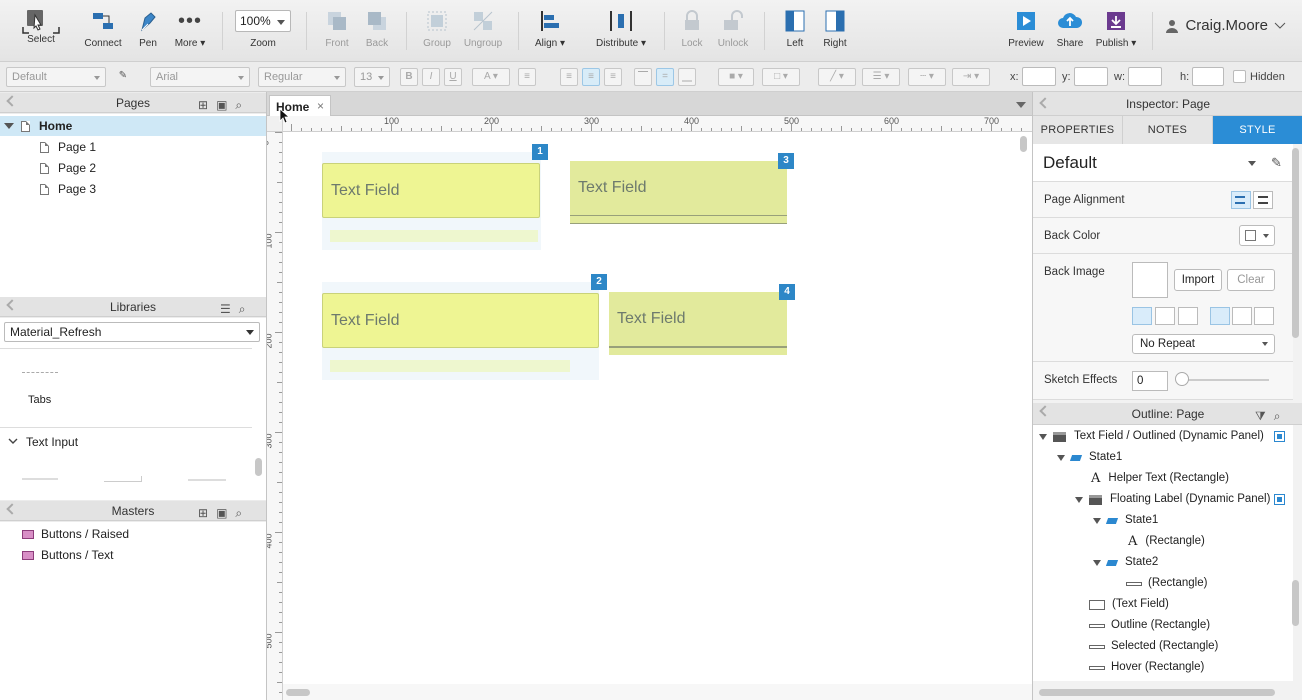 The image size is (1302, 700). I want to click on outline-item-state1: State1, so click(1089, 457).